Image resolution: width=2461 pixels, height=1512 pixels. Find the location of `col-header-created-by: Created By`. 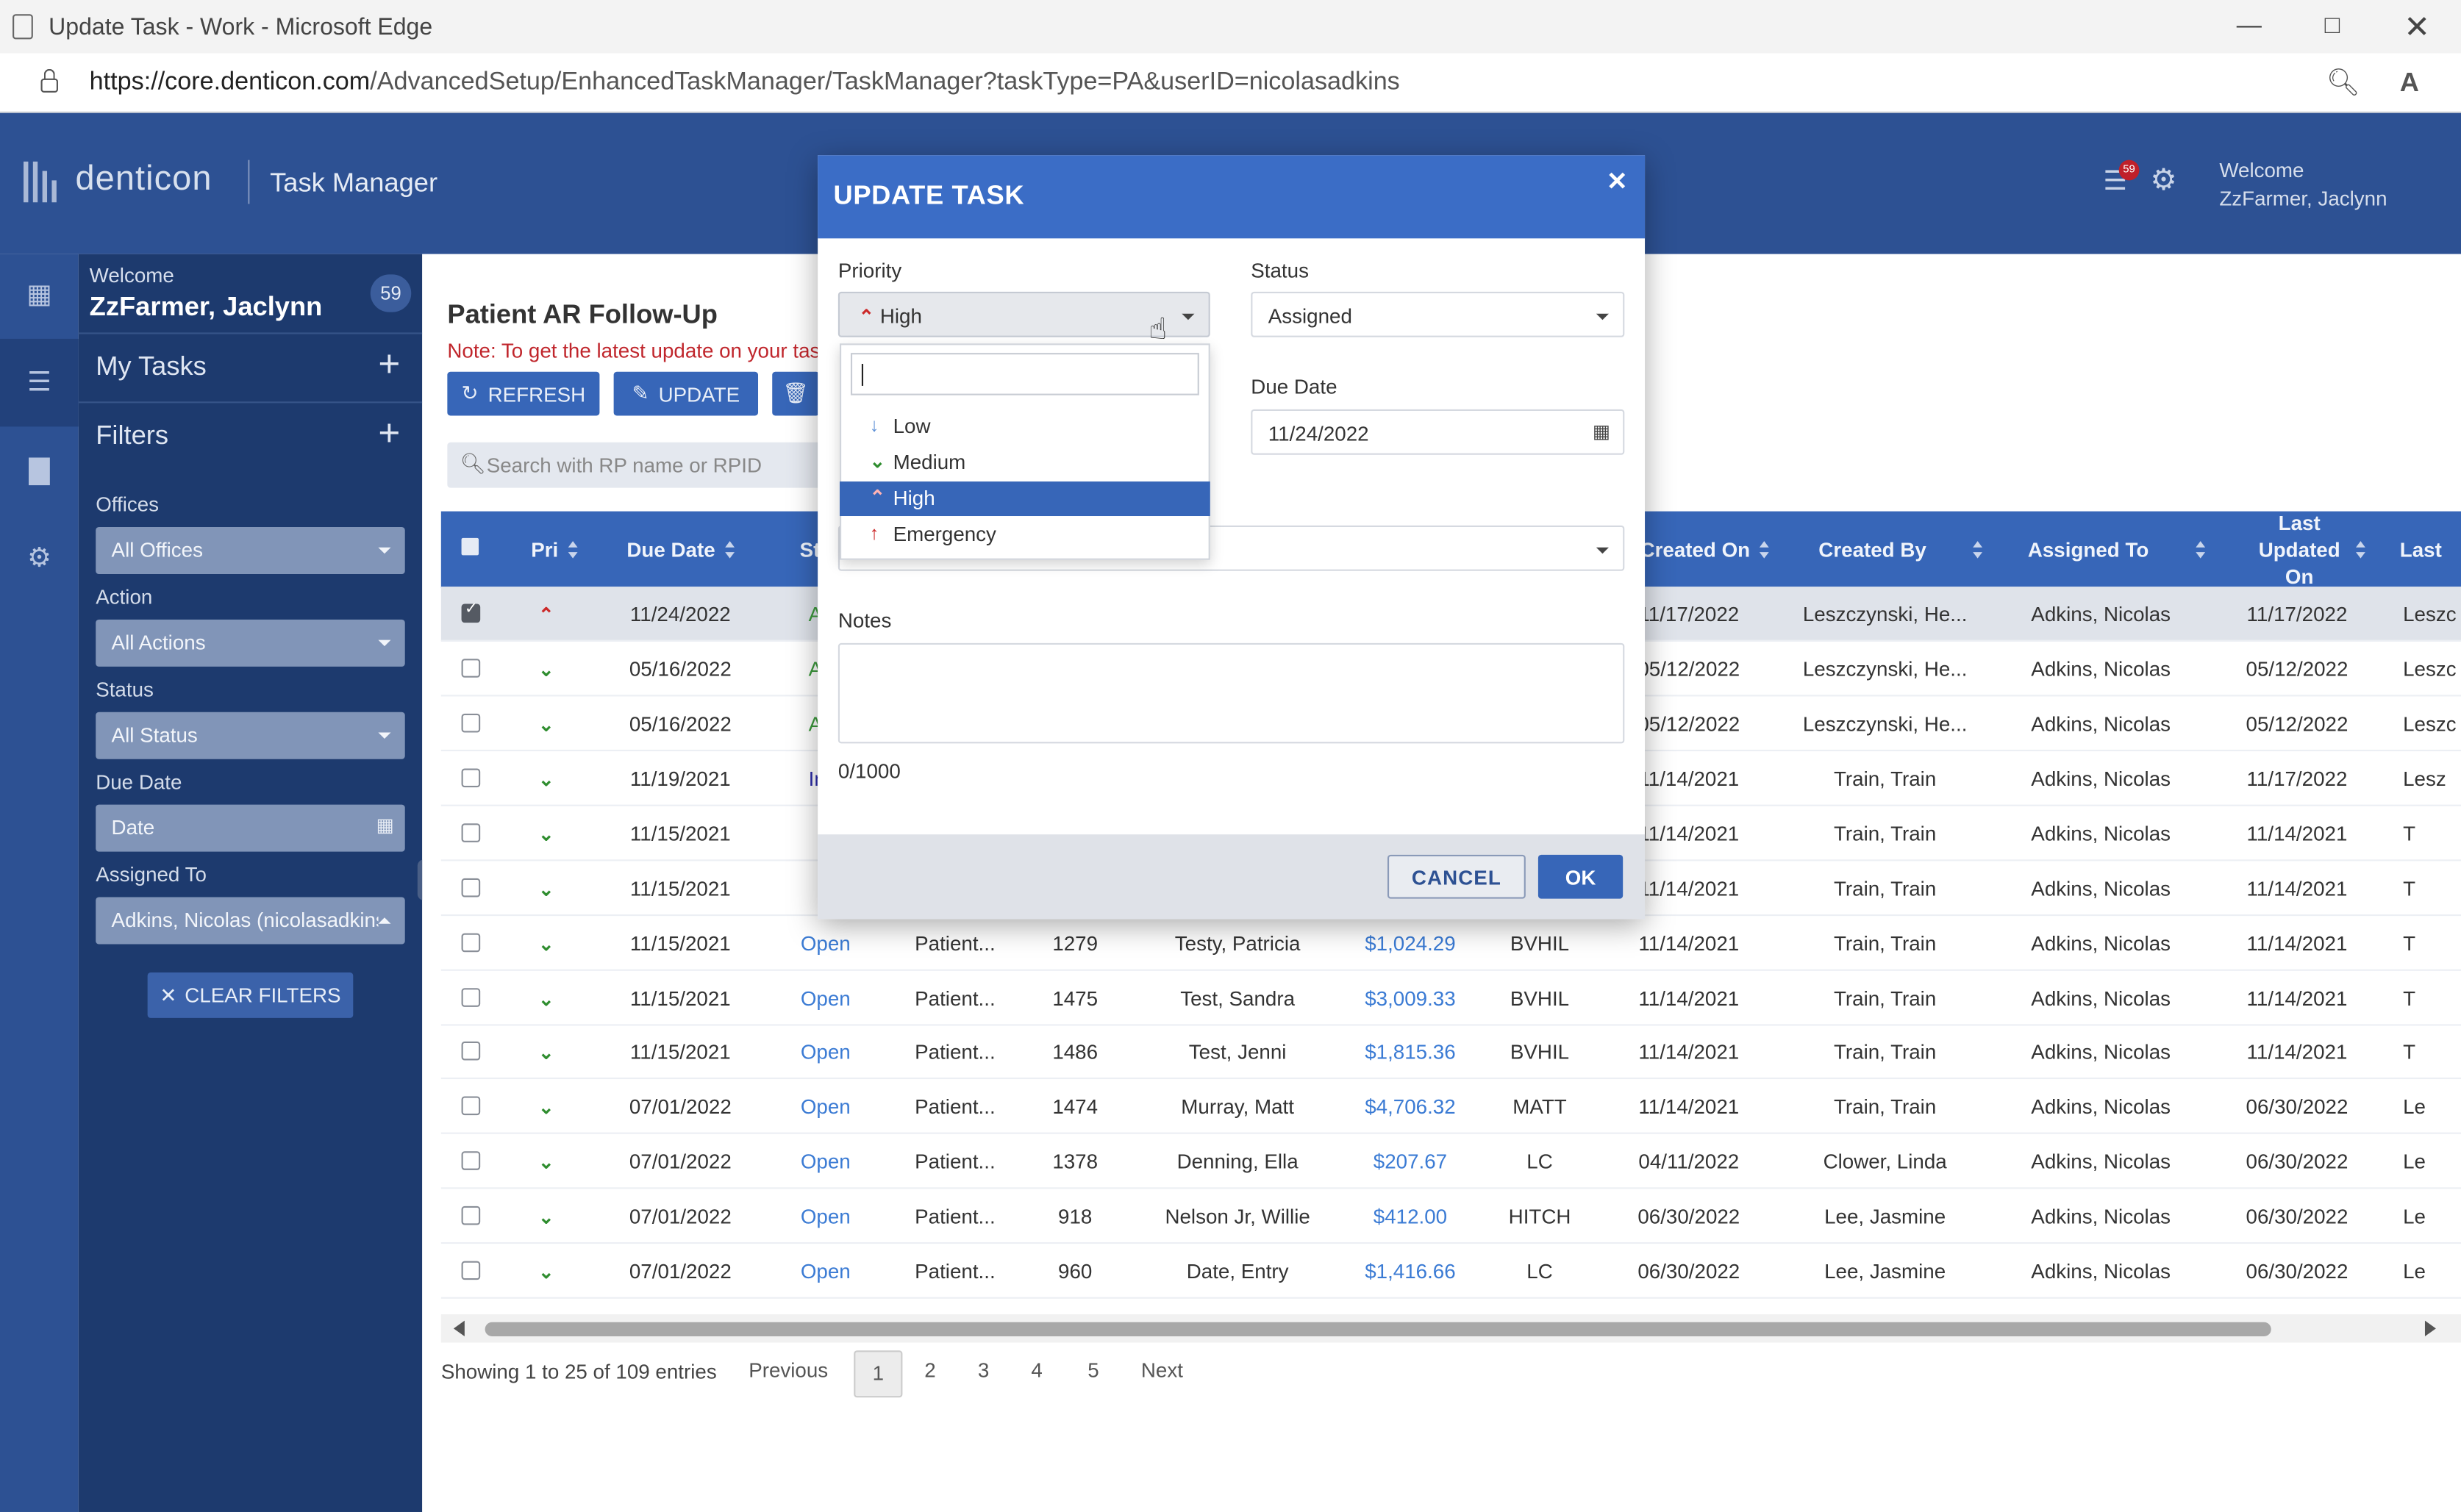

col-header-created-by: Created By is located at coordinates (1901, 550).